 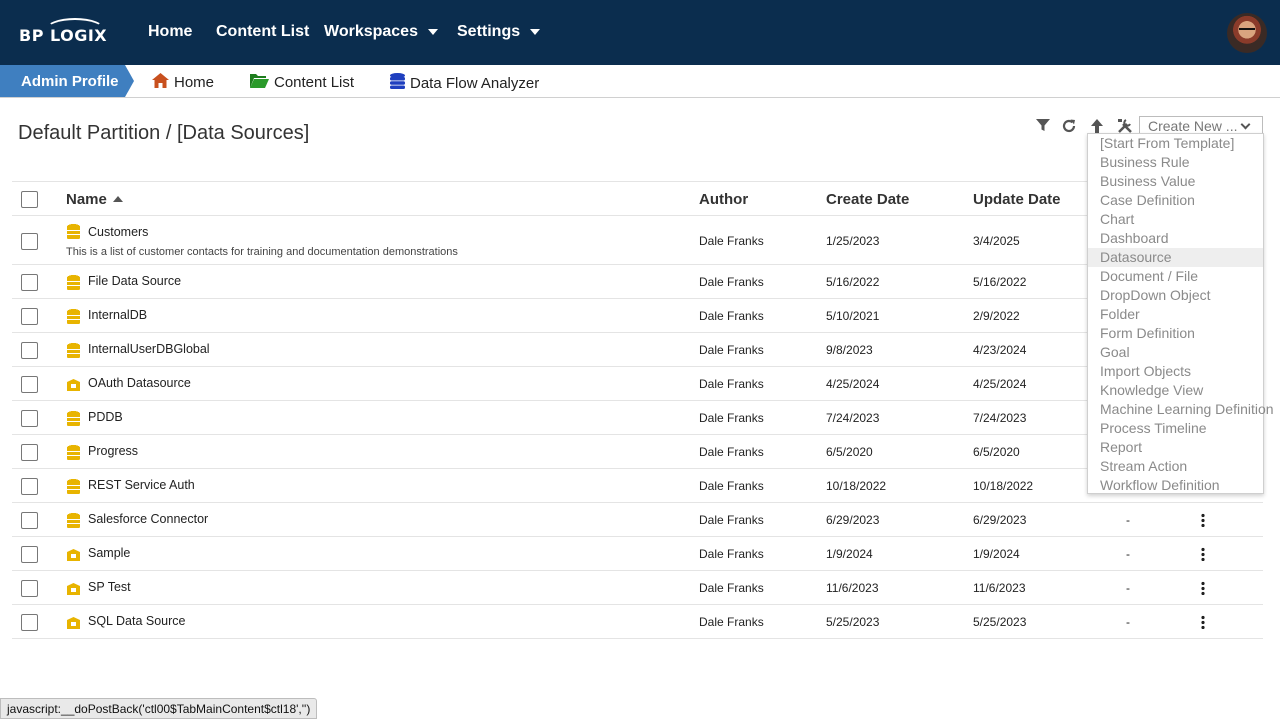 What do you see at coordinates (164, 133) in the screenshot?
I see `page-title: Default Partition / [Data Sources]` at bounding box center [164, 133].